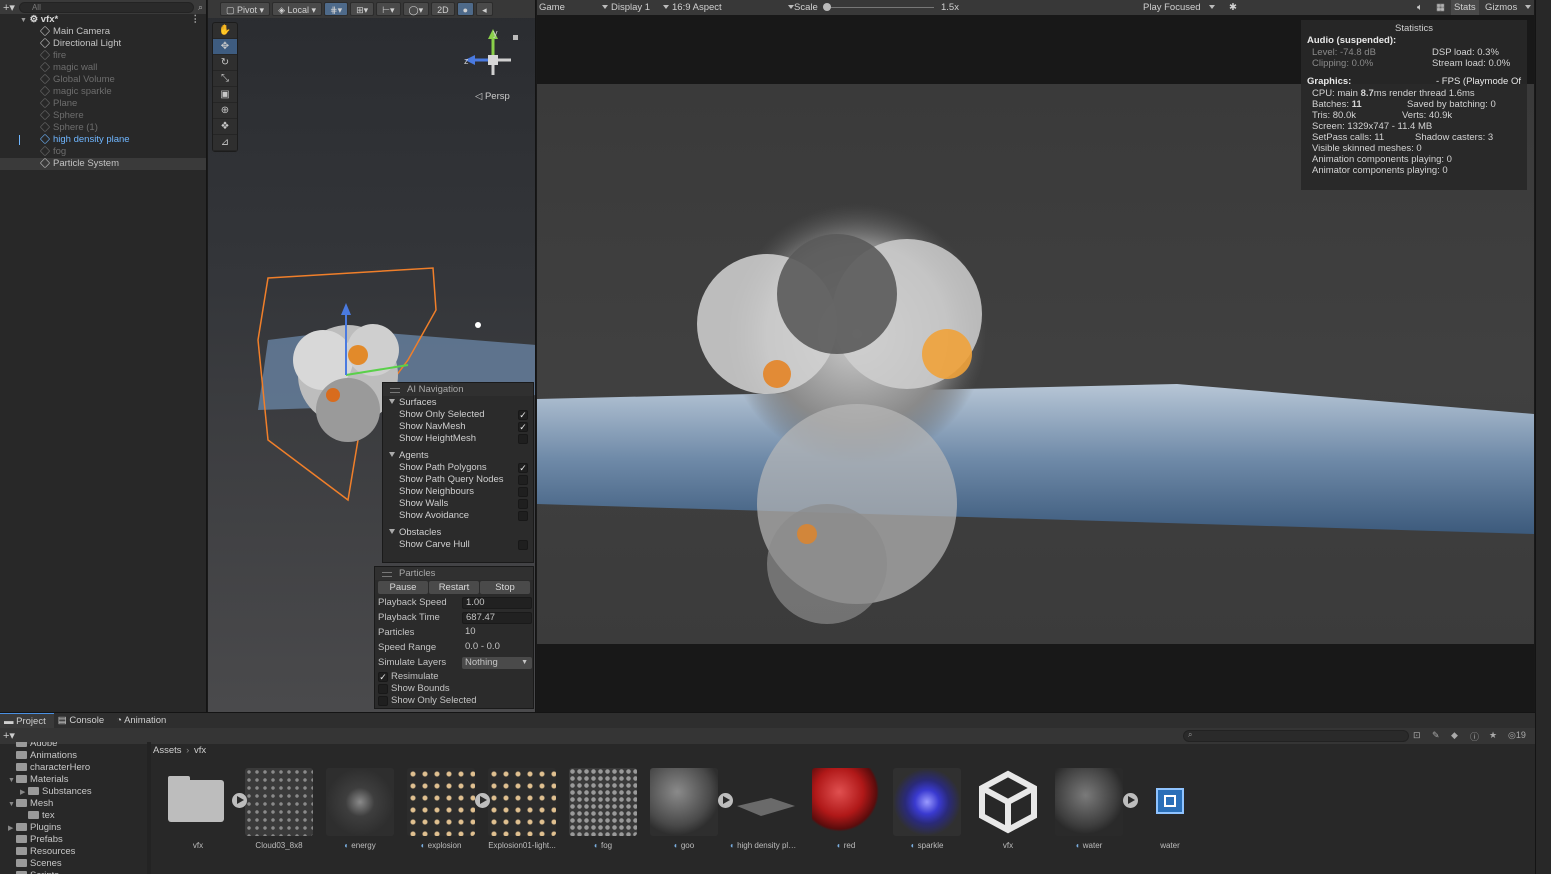 Image resolution: width=1551 pixels, height=874 pixels. I want to click on stop-button: Stop, so click(505, 587).